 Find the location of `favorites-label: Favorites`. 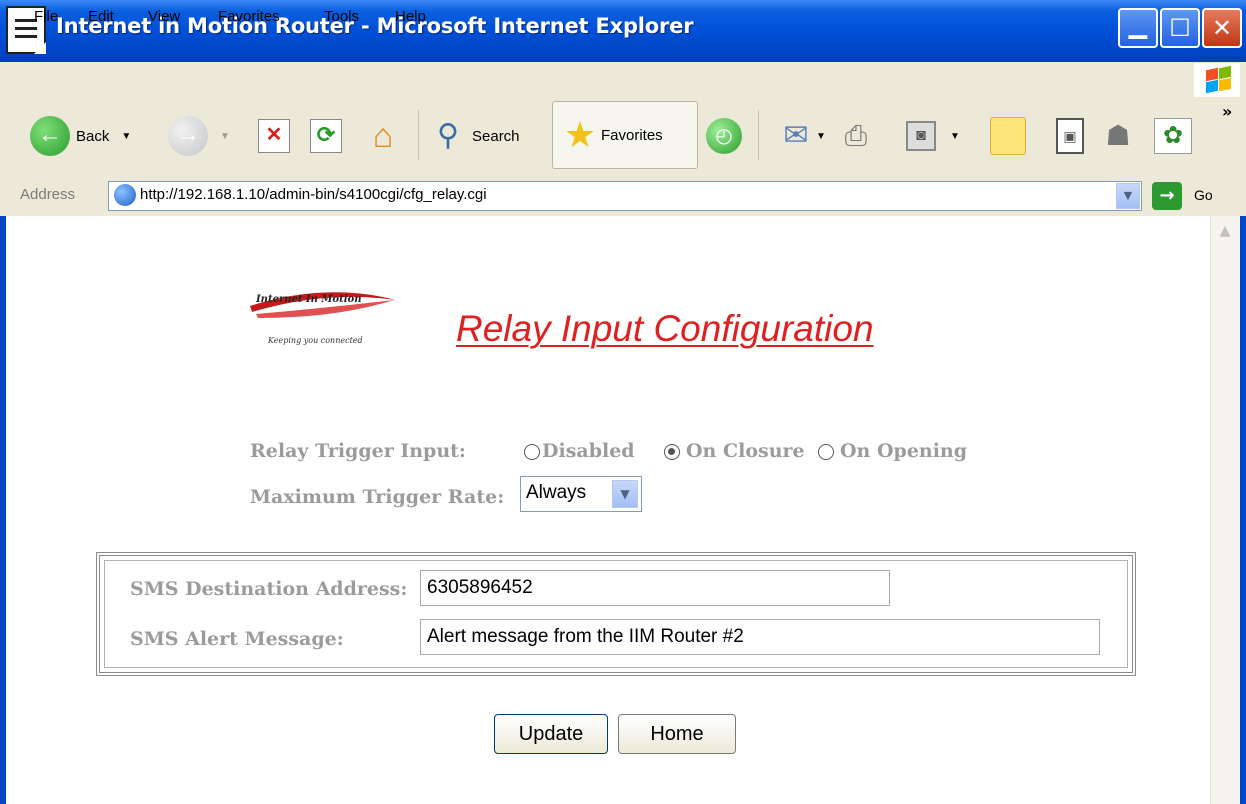

favorites-label: Favorites is located at coordinates (632, 135).